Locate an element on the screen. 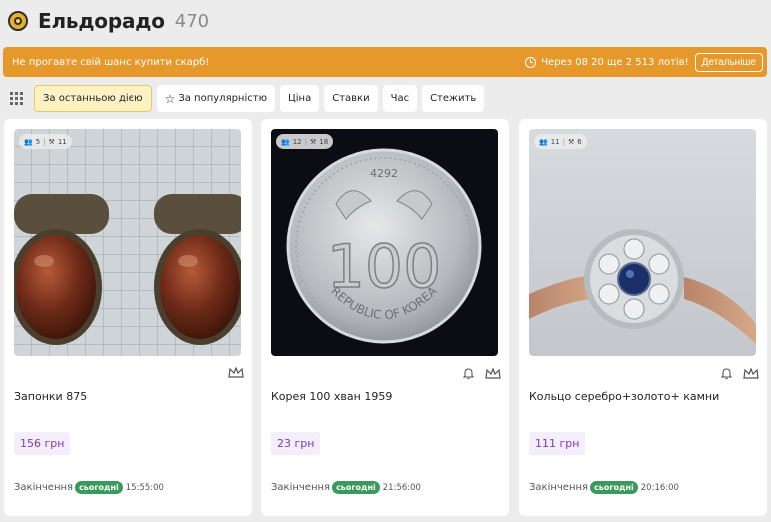  lot-stats: 👥 12 | ⚒ 18 is located at coordinates (305, 141).